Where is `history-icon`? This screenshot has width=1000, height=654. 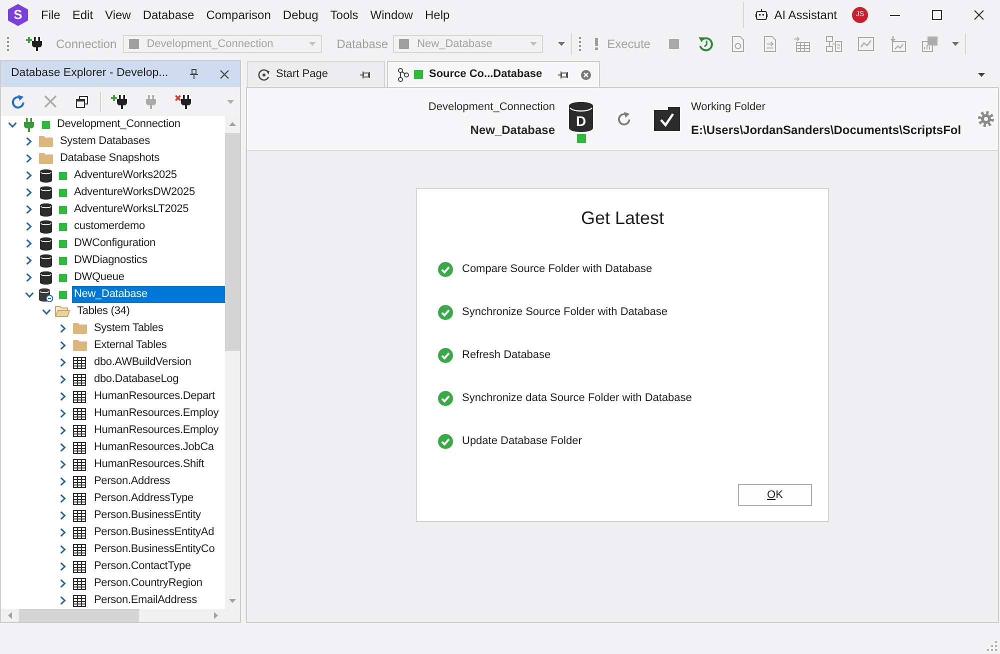
history-icon is located at coordinates (706, 44).